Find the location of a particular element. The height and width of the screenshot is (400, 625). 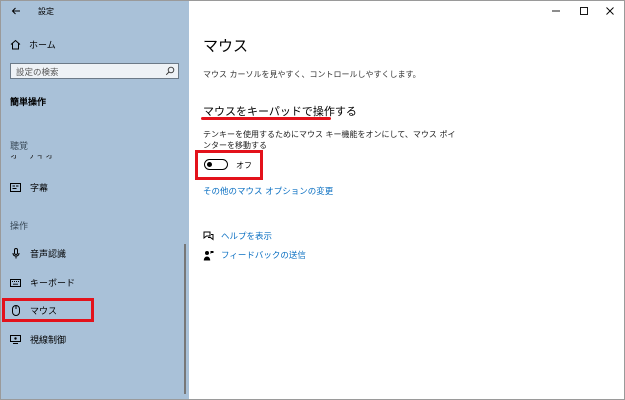

sidebar-item-label: 音声認識 is located at coordinates (48, 255).